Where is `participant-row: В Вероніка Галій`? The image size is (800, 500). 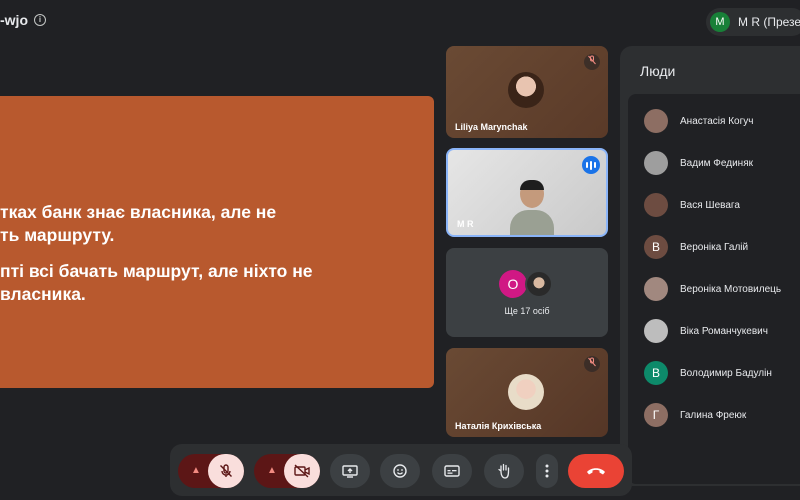 participant-row: В Вероніка Галій is located at coordinates (714, 247).